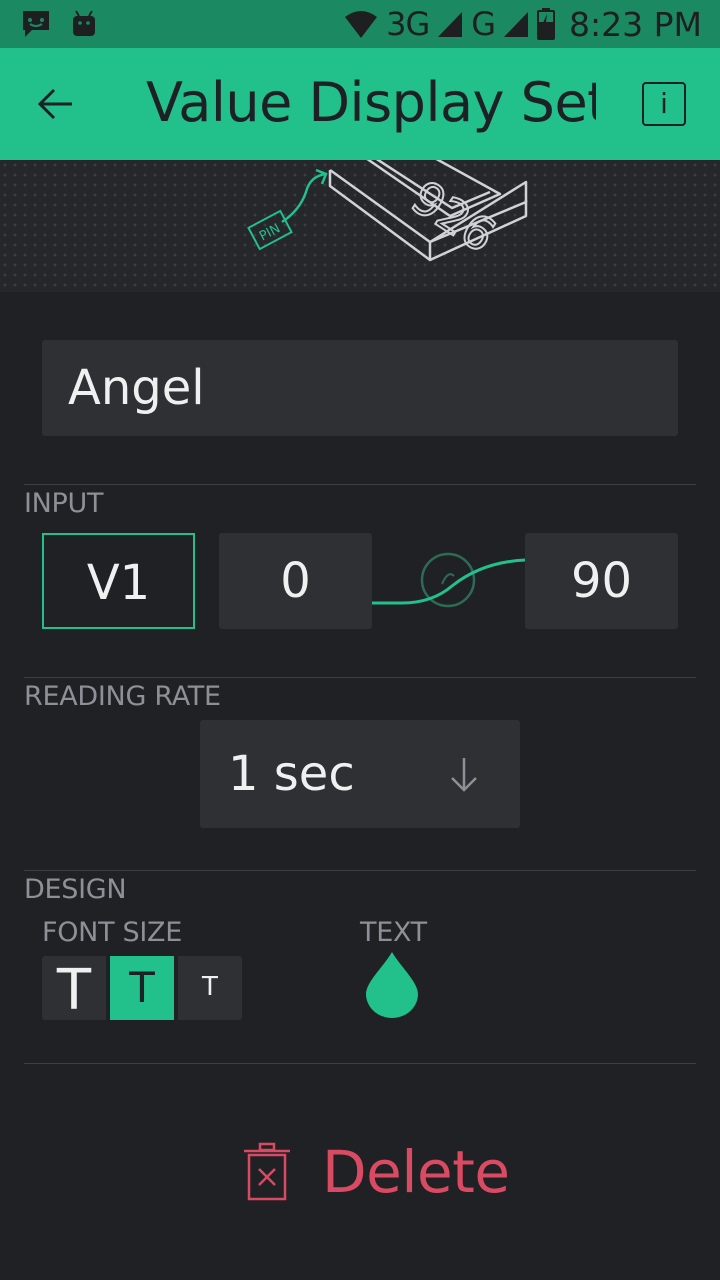 This screenshot has height=1280, width=720. I want to click on illustration-pin-tag: PIN, so click(270, 232).